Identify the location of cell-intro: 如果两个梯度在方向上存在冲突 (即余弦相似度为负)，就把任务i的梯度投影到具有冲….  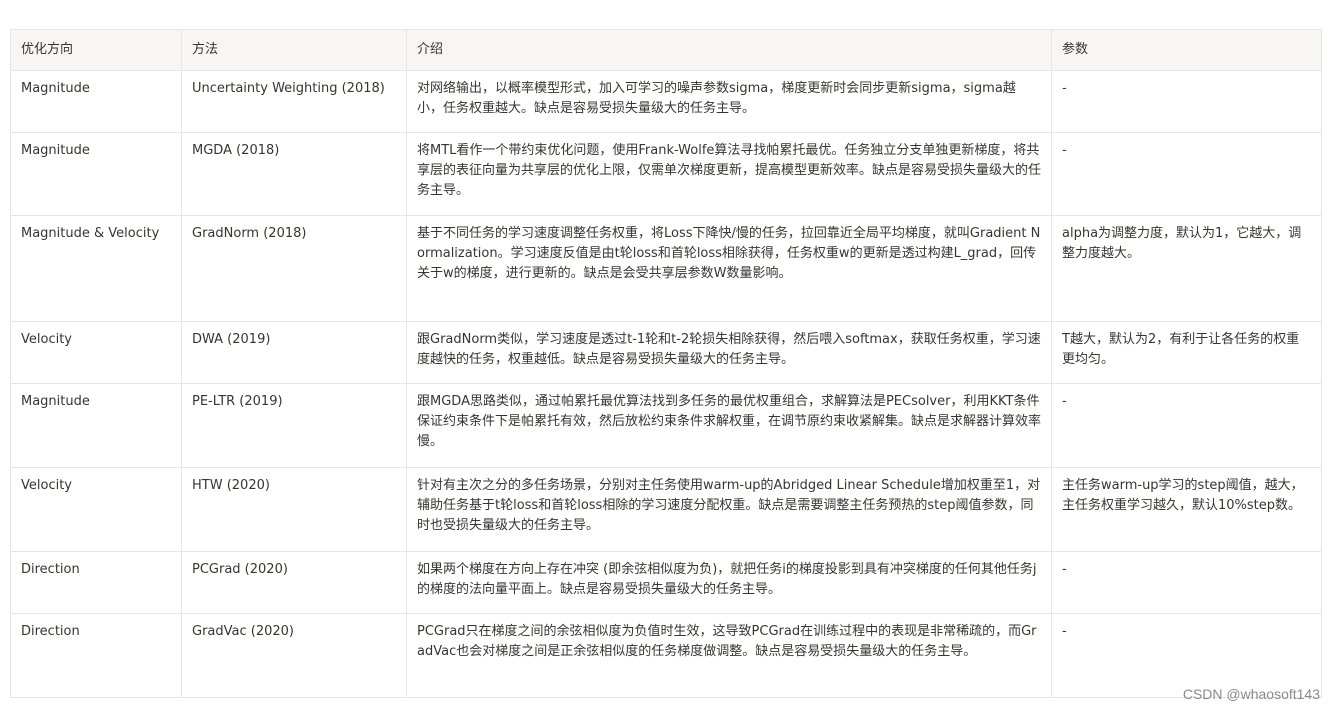
(729, 582).